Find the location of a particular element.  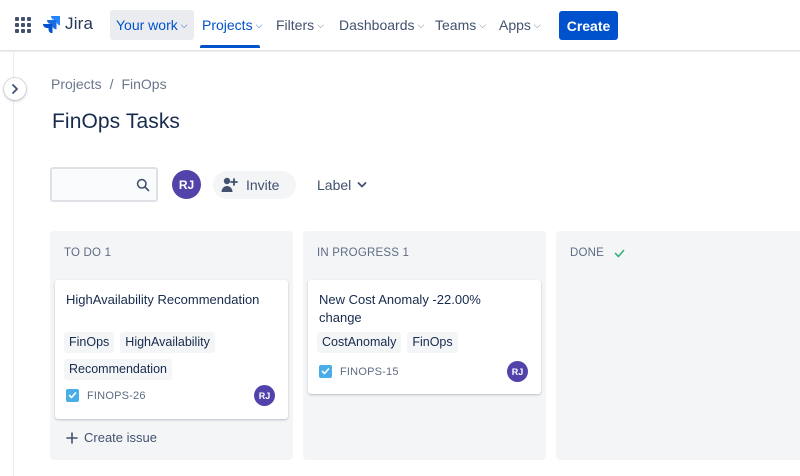

nav-your-work: Your work ⌵ is located at coordinates (152, 25).